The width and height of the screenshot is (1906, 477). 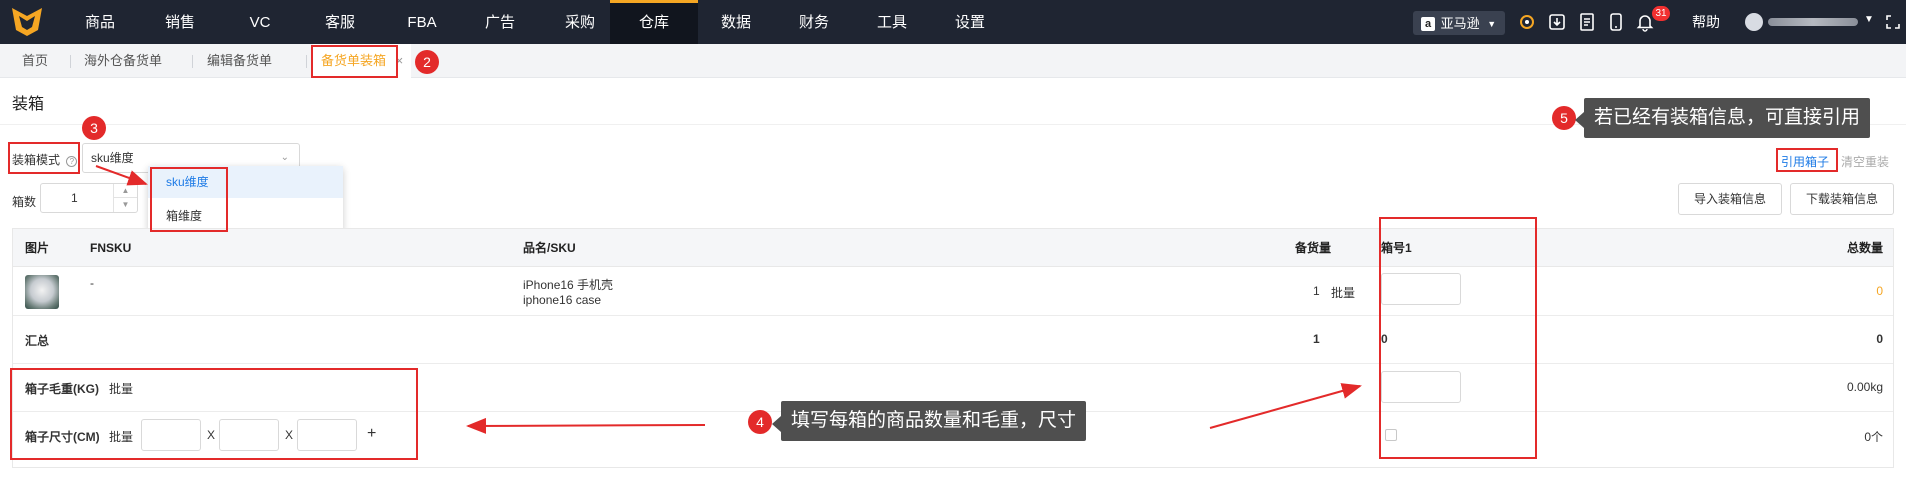 I want to click on mobile-icon, so click(x=1616, y=22).